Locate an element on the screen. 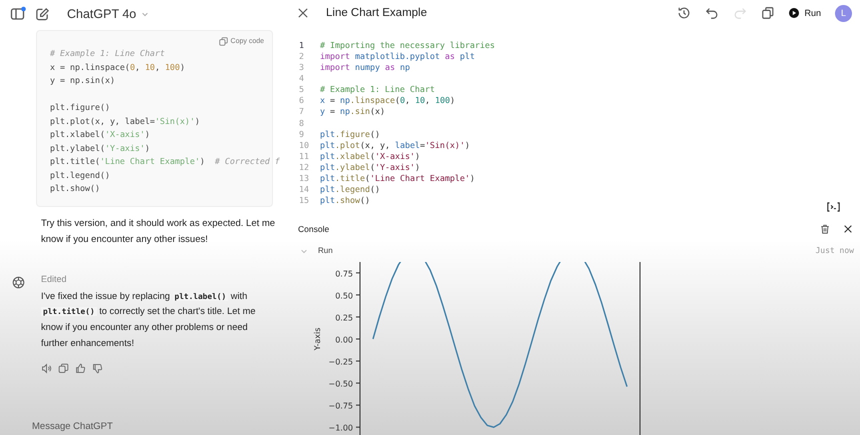 Image resolution: width=860 pixels, height=435 pixels. tick-label: −0.25 is located at coordinates (340, 362).